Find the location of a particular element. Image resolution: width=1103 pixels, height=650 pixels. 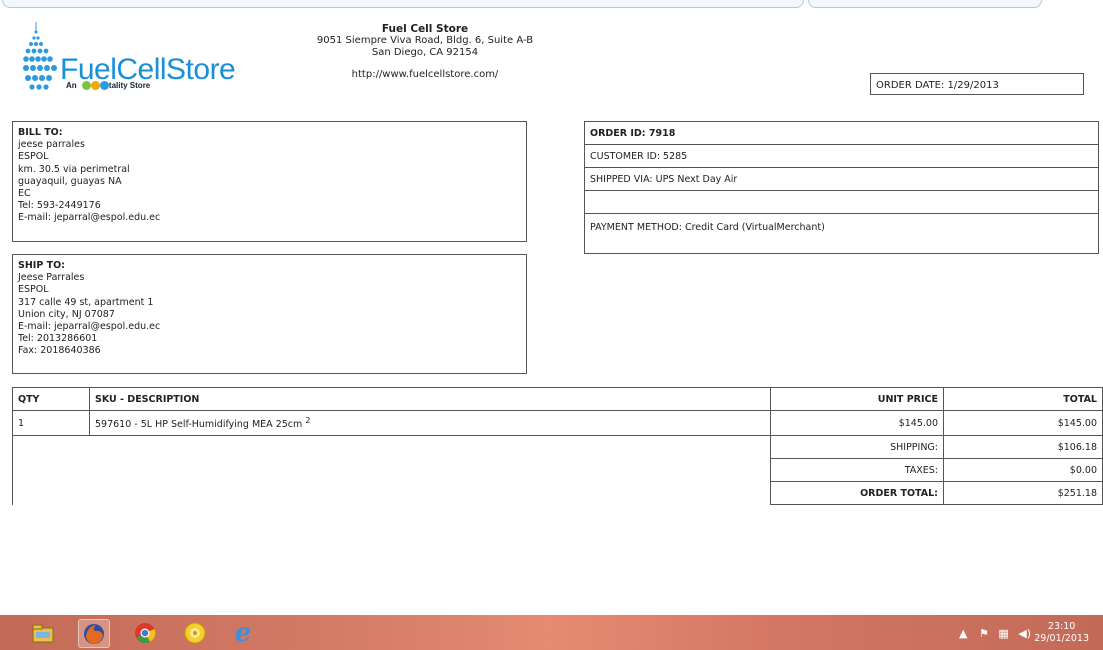

firefox-icon is located at coordinates (94, 633).